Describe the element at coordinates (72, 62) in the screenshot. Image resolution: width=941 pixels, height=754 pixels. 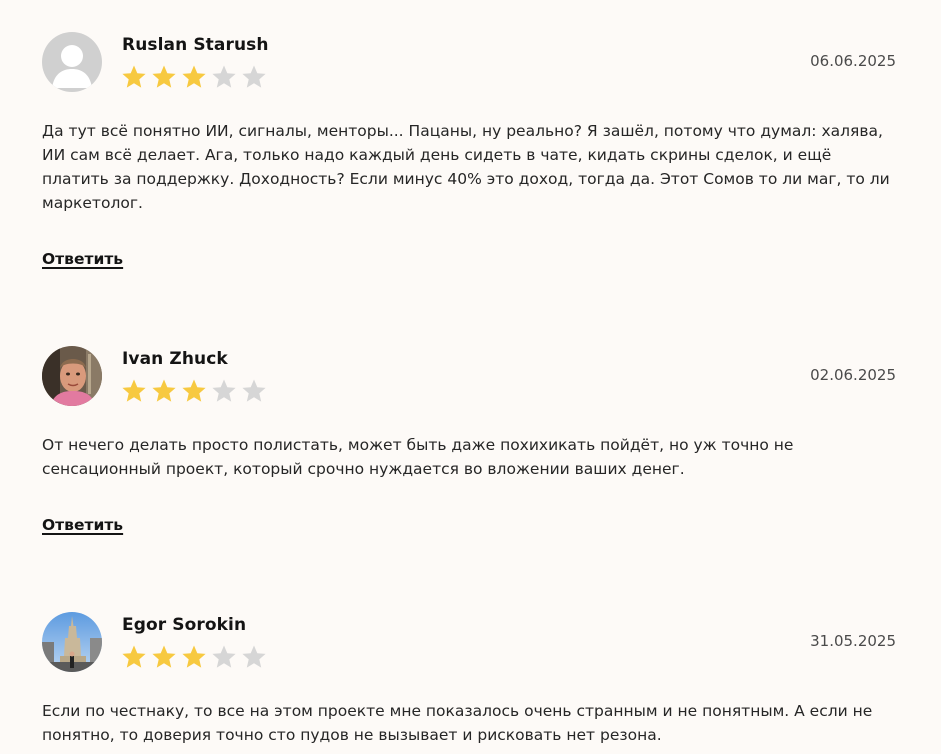
I see `default-user-avatar-icon` at that location.